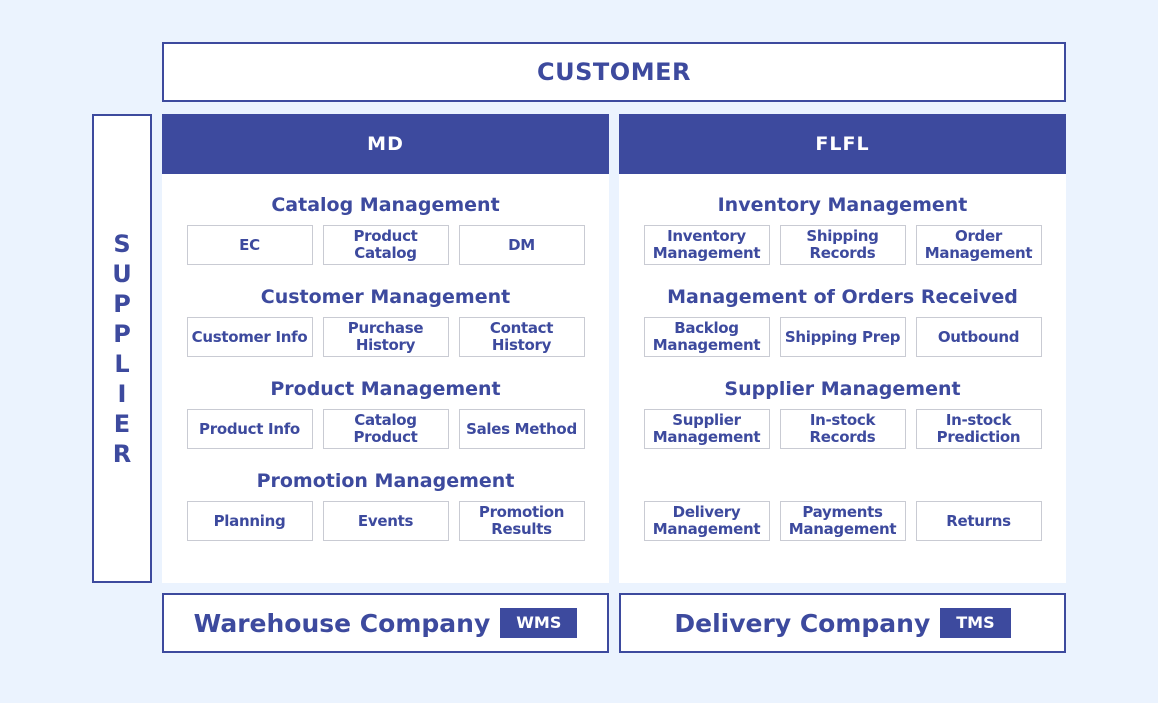 The width and height of the screenshot is (1158, 703). I want to click on function-box: Order Management, so click(978, 245).